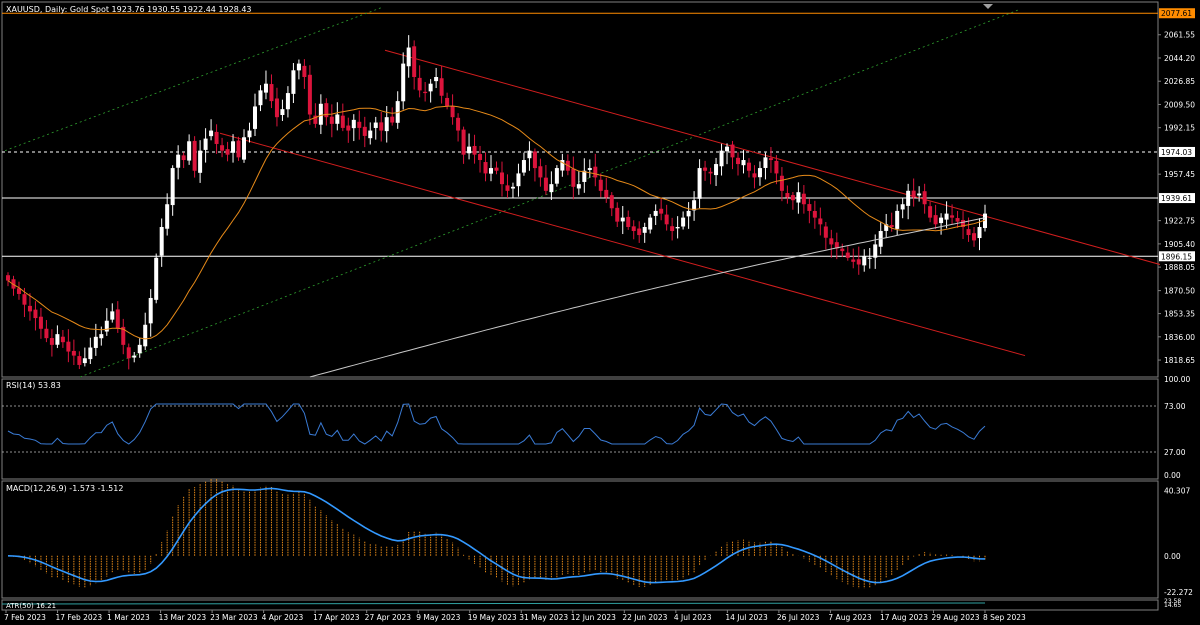  What do you see at coordinates (543, 617) in the screenshot?
I see `x-tick-label: 31 May 2023` at bounding box center [543, 617].